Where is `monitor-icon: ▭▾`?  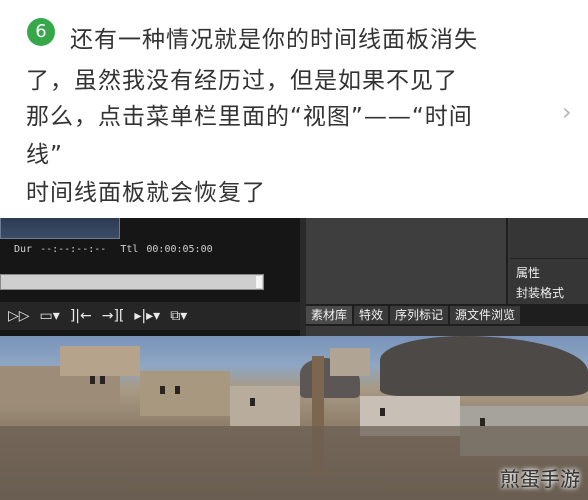
monitor-icon: ▭▾ is located at coordinates (50, 316).